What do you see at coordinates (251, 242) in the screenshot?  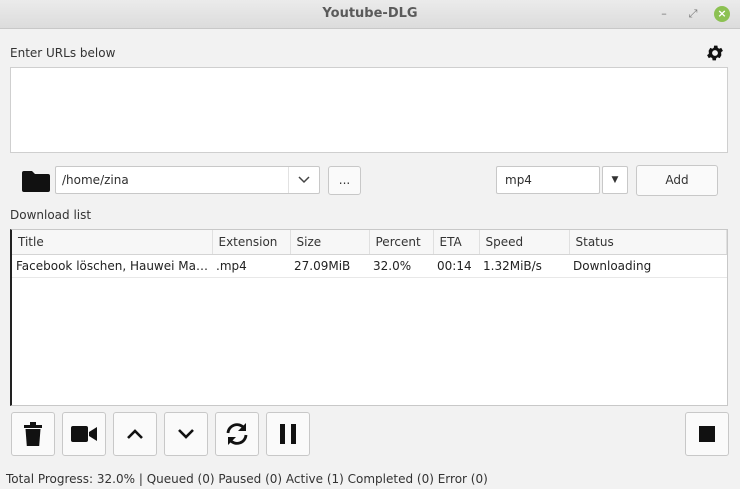 I see `column-extension: Extension` at bounding box center [251, 242].